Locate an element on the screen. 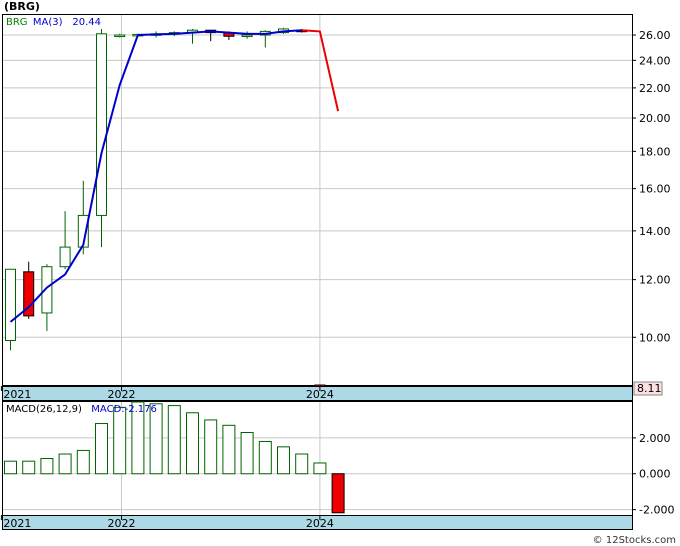  last-price-tag: 8.11 is located at coordinates (648, 388).